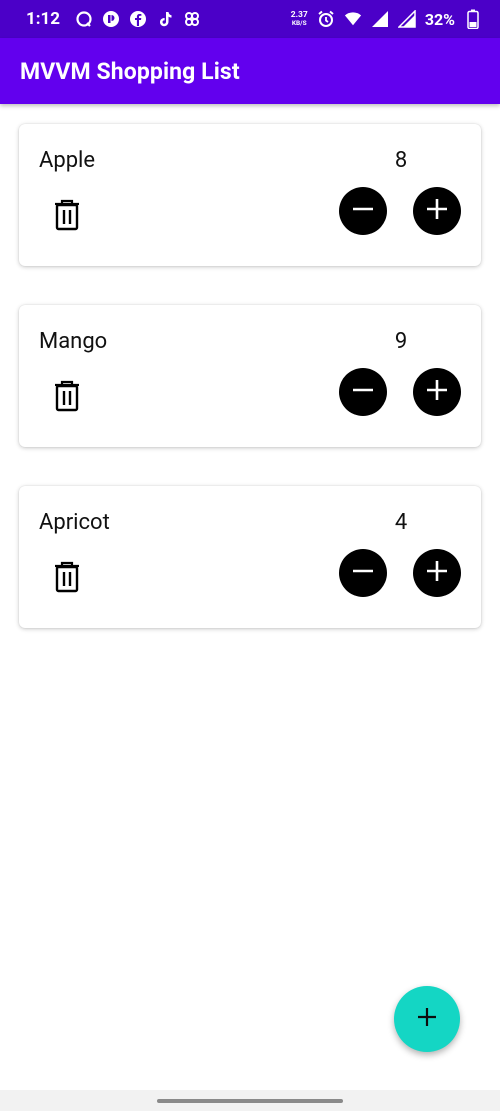 This screenshot has width=500, height=1111. Describe the element at coordinates (299, 23) in the screenshot. I see `network-speed-unit: KB/S` at that location.